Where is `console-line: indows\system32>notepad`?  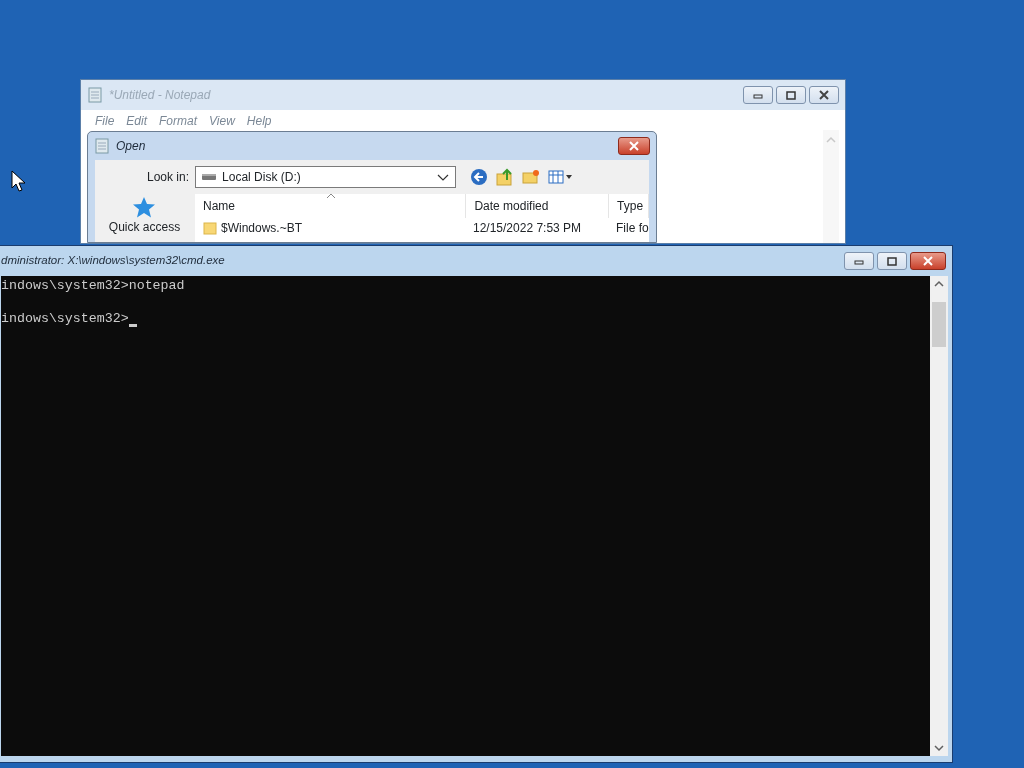
console-line: indows\system32>notepad is located at coordinates (93, 286).